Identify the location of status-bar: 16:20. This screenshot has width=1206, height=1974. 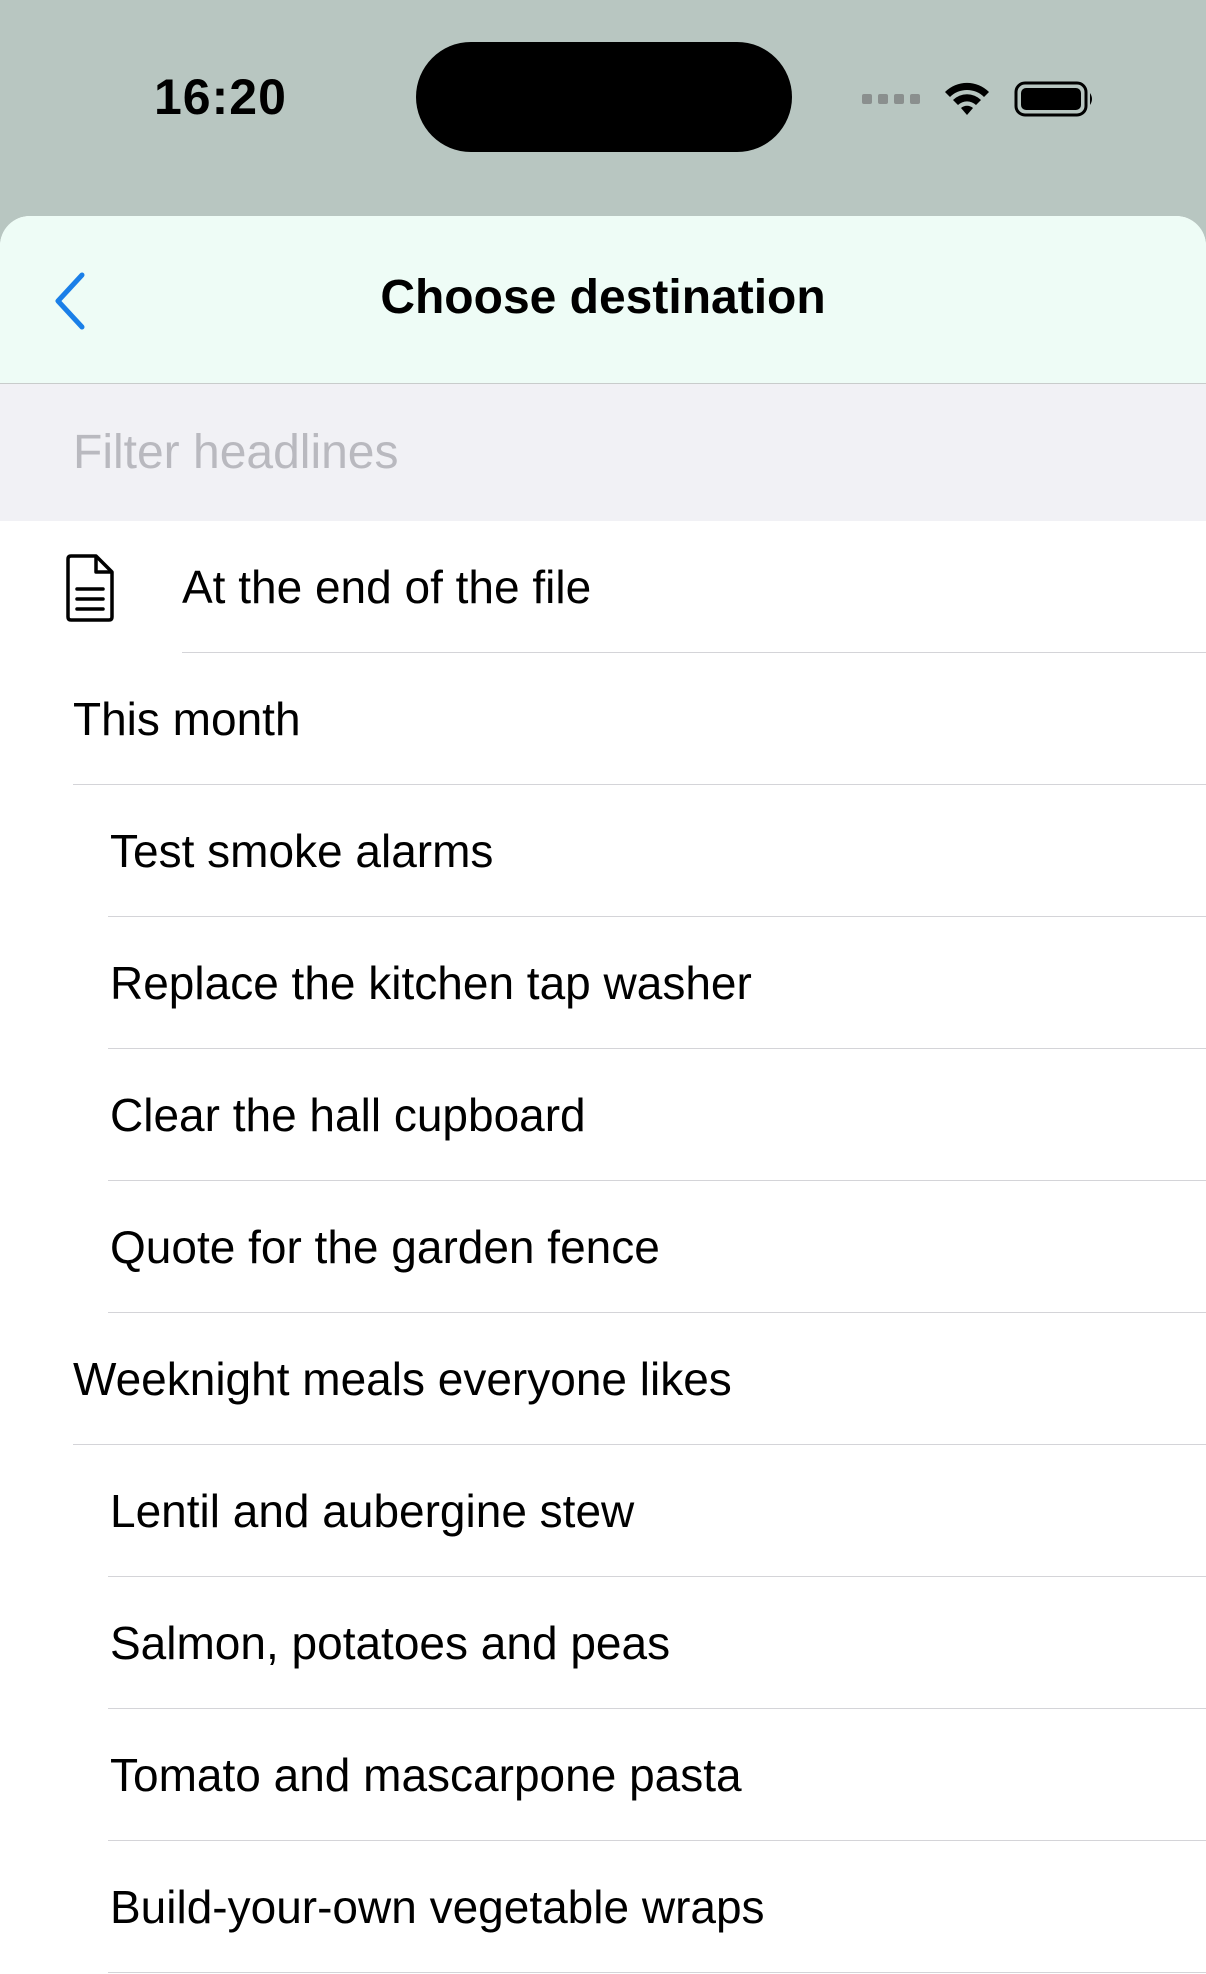
(603, 100).